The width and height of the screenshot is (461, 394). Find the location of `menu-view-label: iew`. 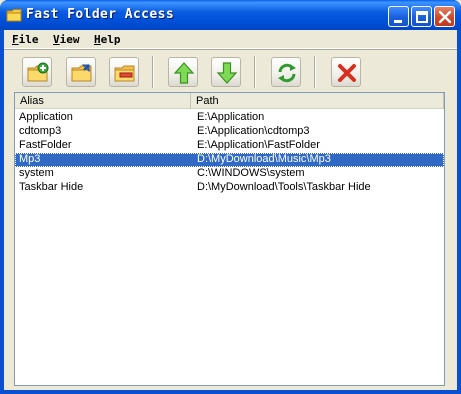

menu-view-label: iew is located at coordinates (69, 39).